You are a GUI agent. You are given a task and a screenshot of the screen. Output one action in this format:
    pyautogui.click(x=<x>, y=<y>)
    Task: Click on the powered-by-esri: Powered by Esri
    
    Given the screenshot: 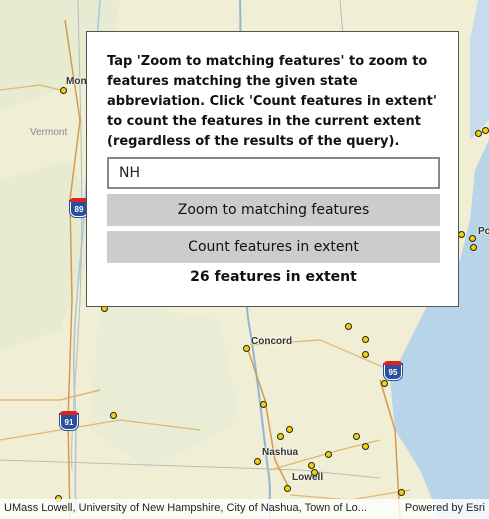 What is the action you would take?
    pyautogui.click(x=444, y=508)
    